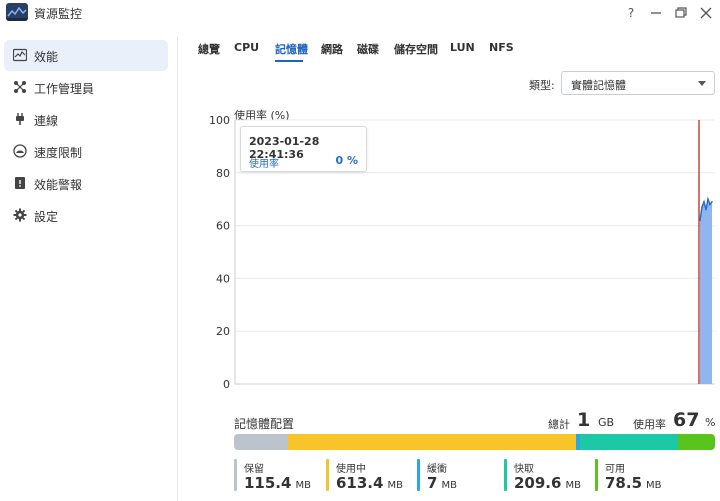 The image size is (720, 501). I want to click on total-unit: GB, so click(606, 422).